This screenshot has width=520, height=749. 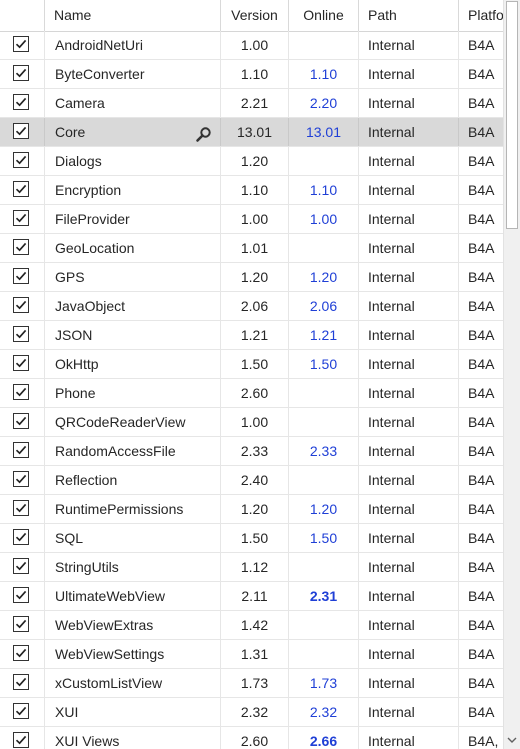 I want to click on library-name-cell: Encryption, so click(x=133, y=190).